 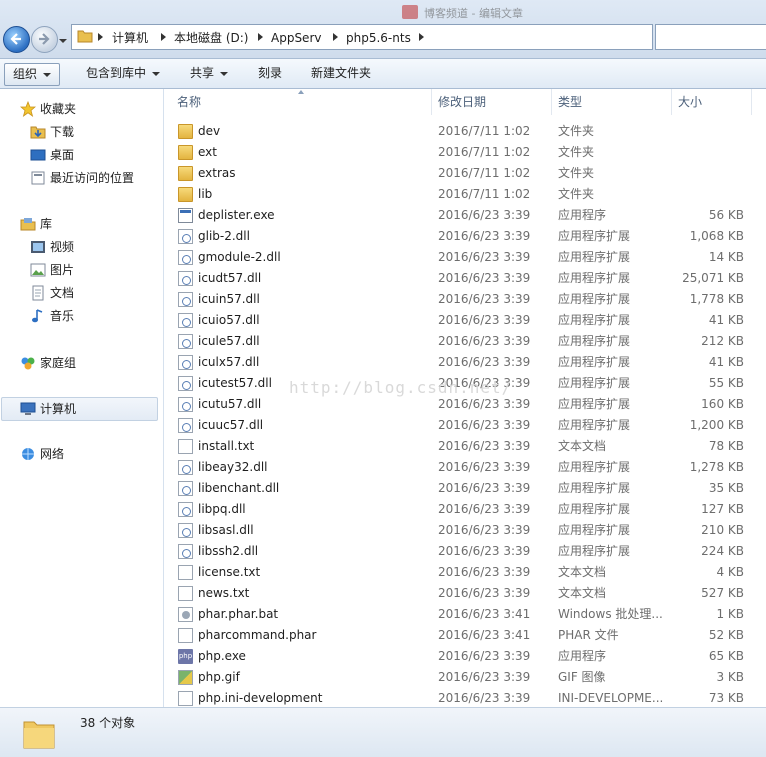 What do you see at coordinates (239, 257) in the screenshot?
I see `file-name: gmodule-2.dll` at bounding box center [239, 257].